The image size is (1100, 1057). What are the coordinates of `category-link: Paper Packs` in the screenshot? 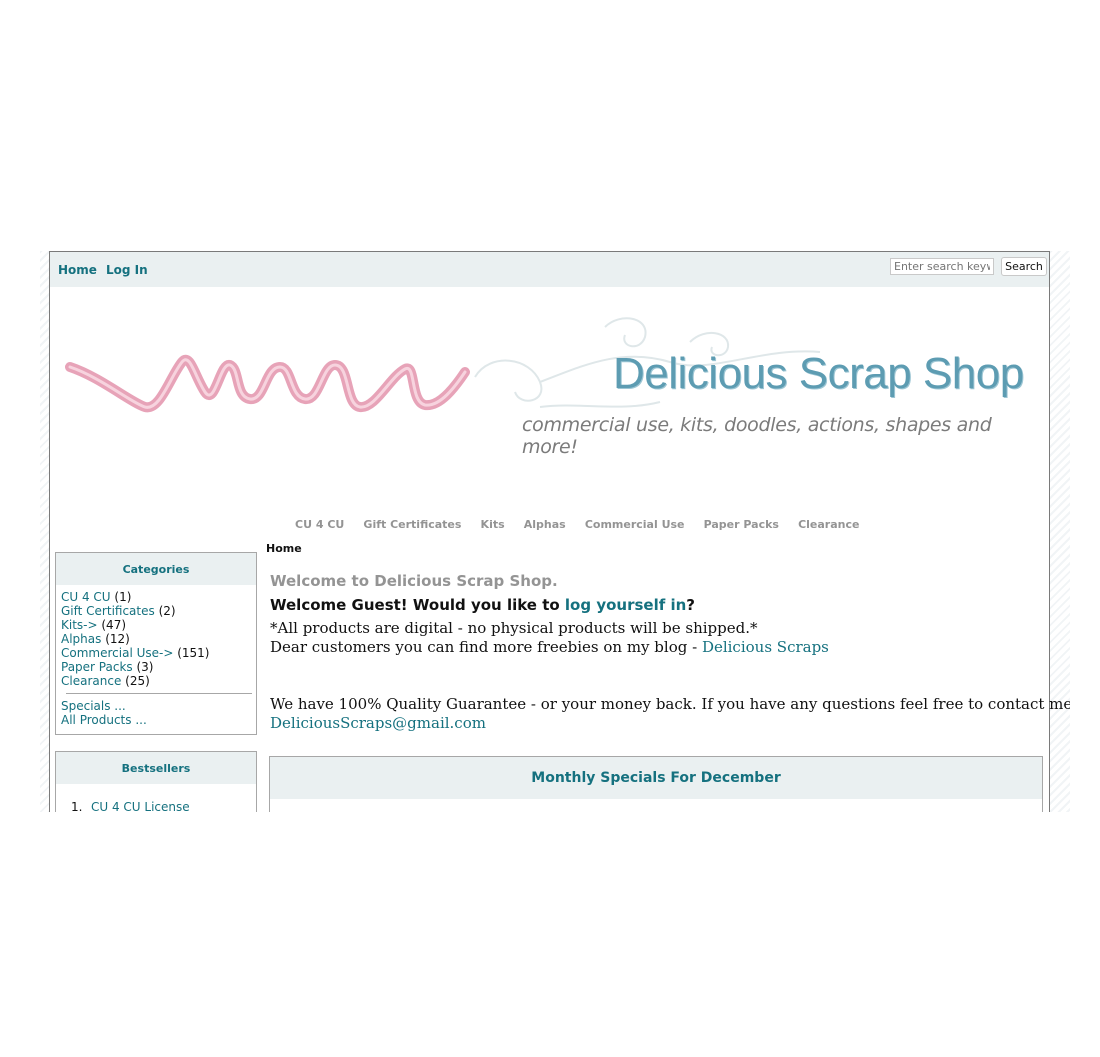 It's located at (97, 667).